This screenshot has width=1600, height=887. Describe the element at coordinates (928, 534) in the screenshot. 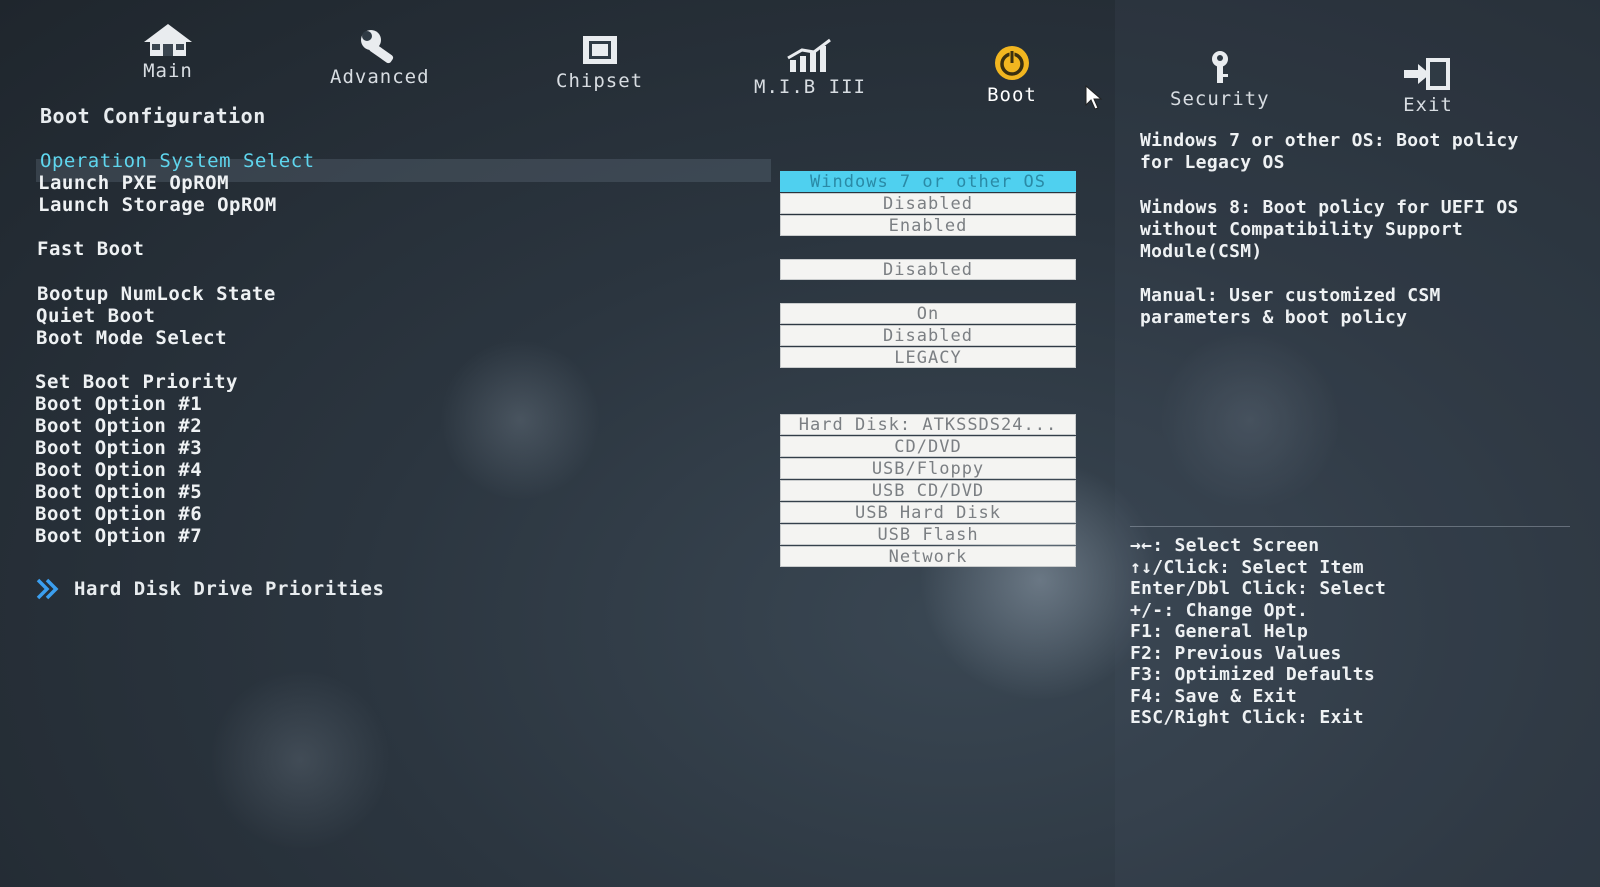

I see `value-boot-option-6: USB Flash` at that location.